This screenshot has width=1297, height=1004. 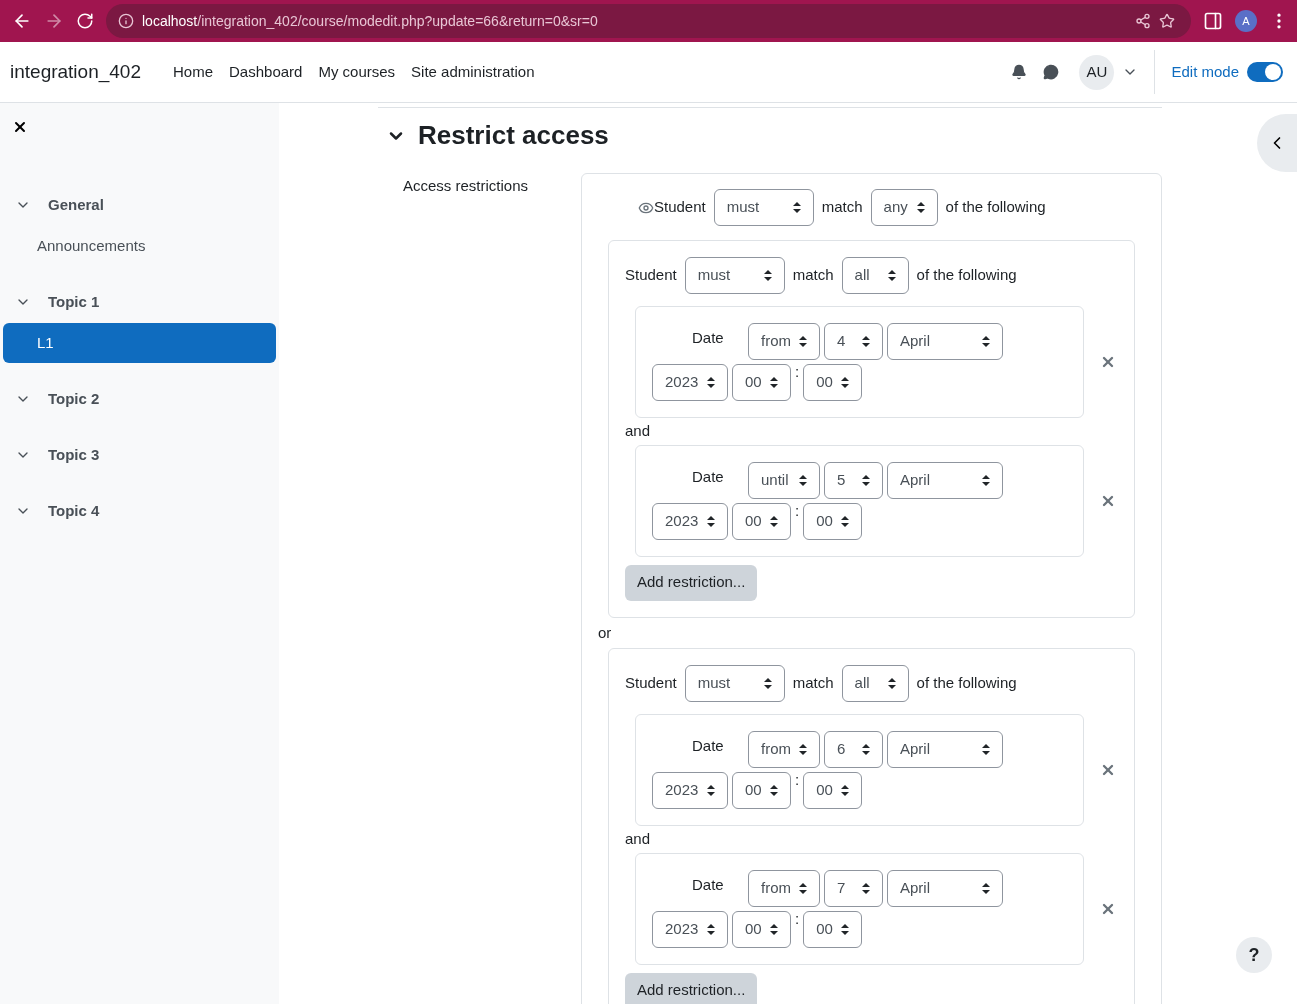 What do you see at coordinates (1143, 21) in the screenshot?
I see `share-icon` at bounding box center [1143, 21].